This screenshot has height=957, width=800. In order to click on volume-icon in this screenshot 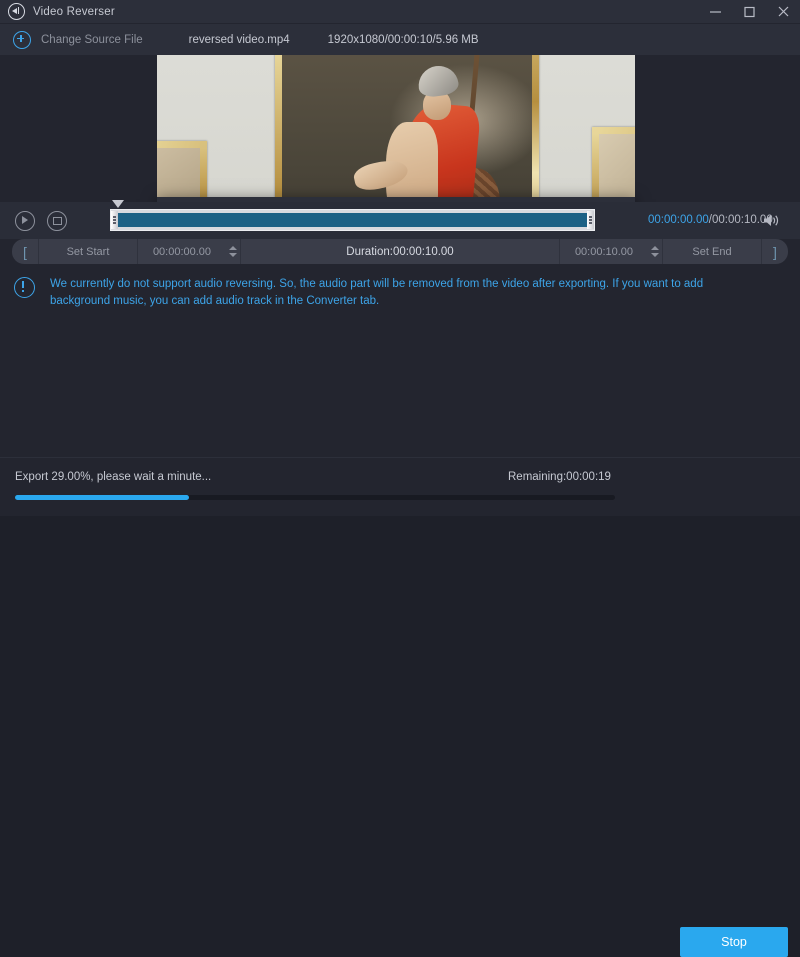, I will do `click(771, 220)`.